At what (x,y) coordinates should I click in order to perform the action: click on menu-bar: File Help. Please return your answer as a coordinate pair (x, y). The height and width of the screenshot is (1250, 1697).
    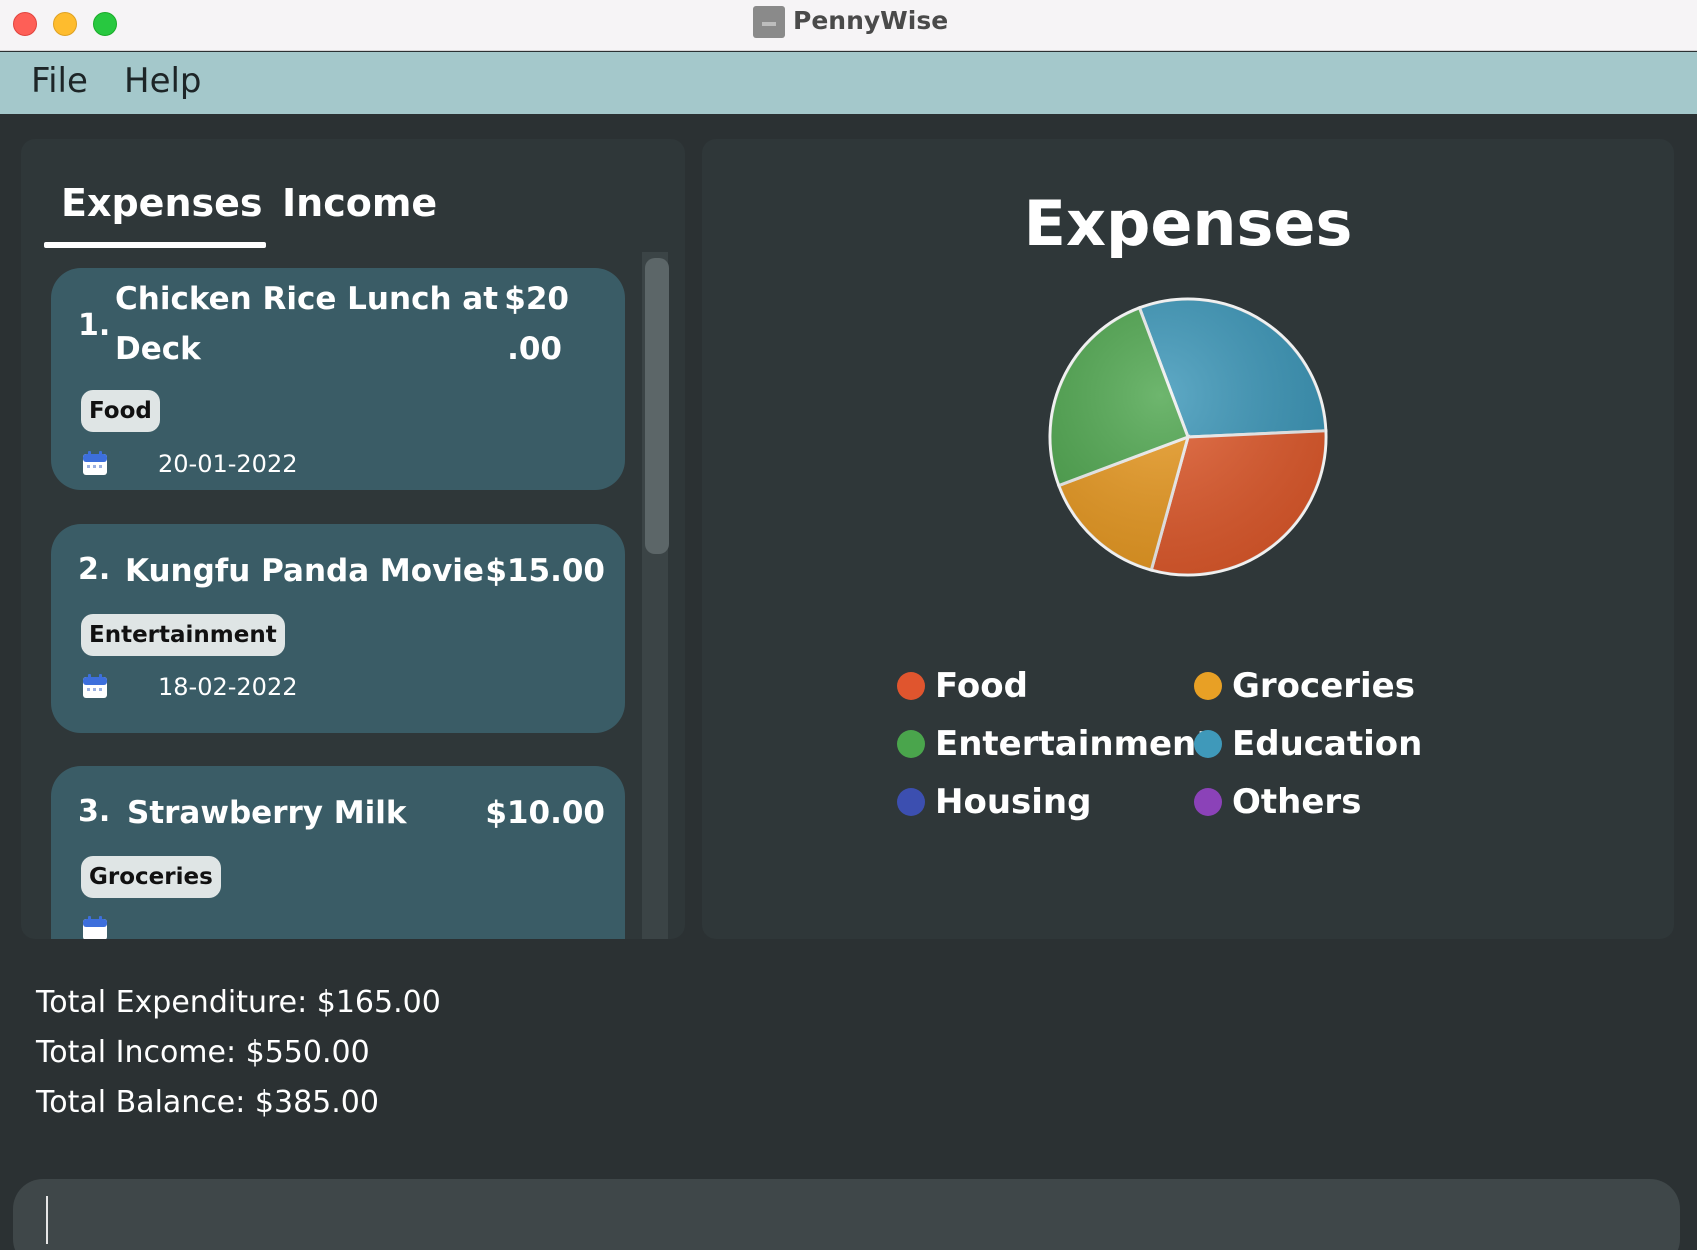
    Looking at the image, I should click on (848, 83).